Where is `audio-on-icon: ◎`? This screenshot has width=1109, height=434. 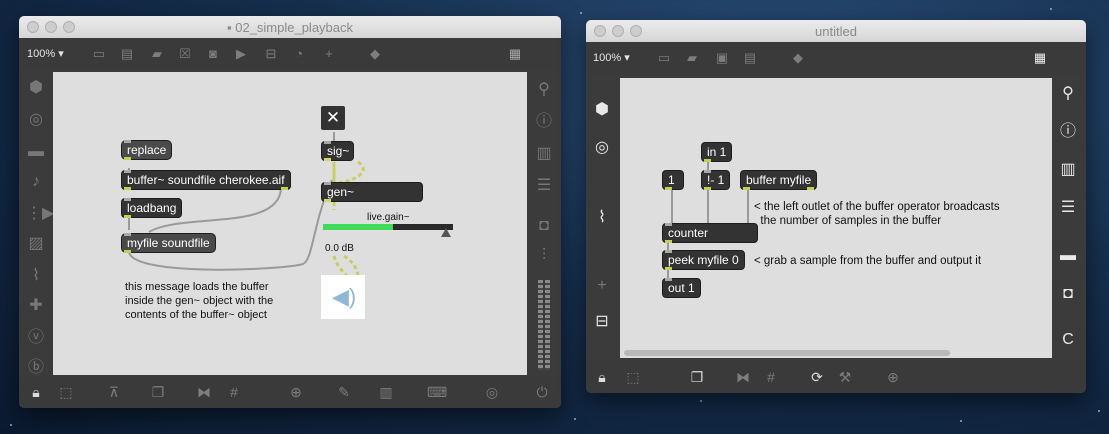 audio-on-icon: ◎ is located at coordinates (492, 392).